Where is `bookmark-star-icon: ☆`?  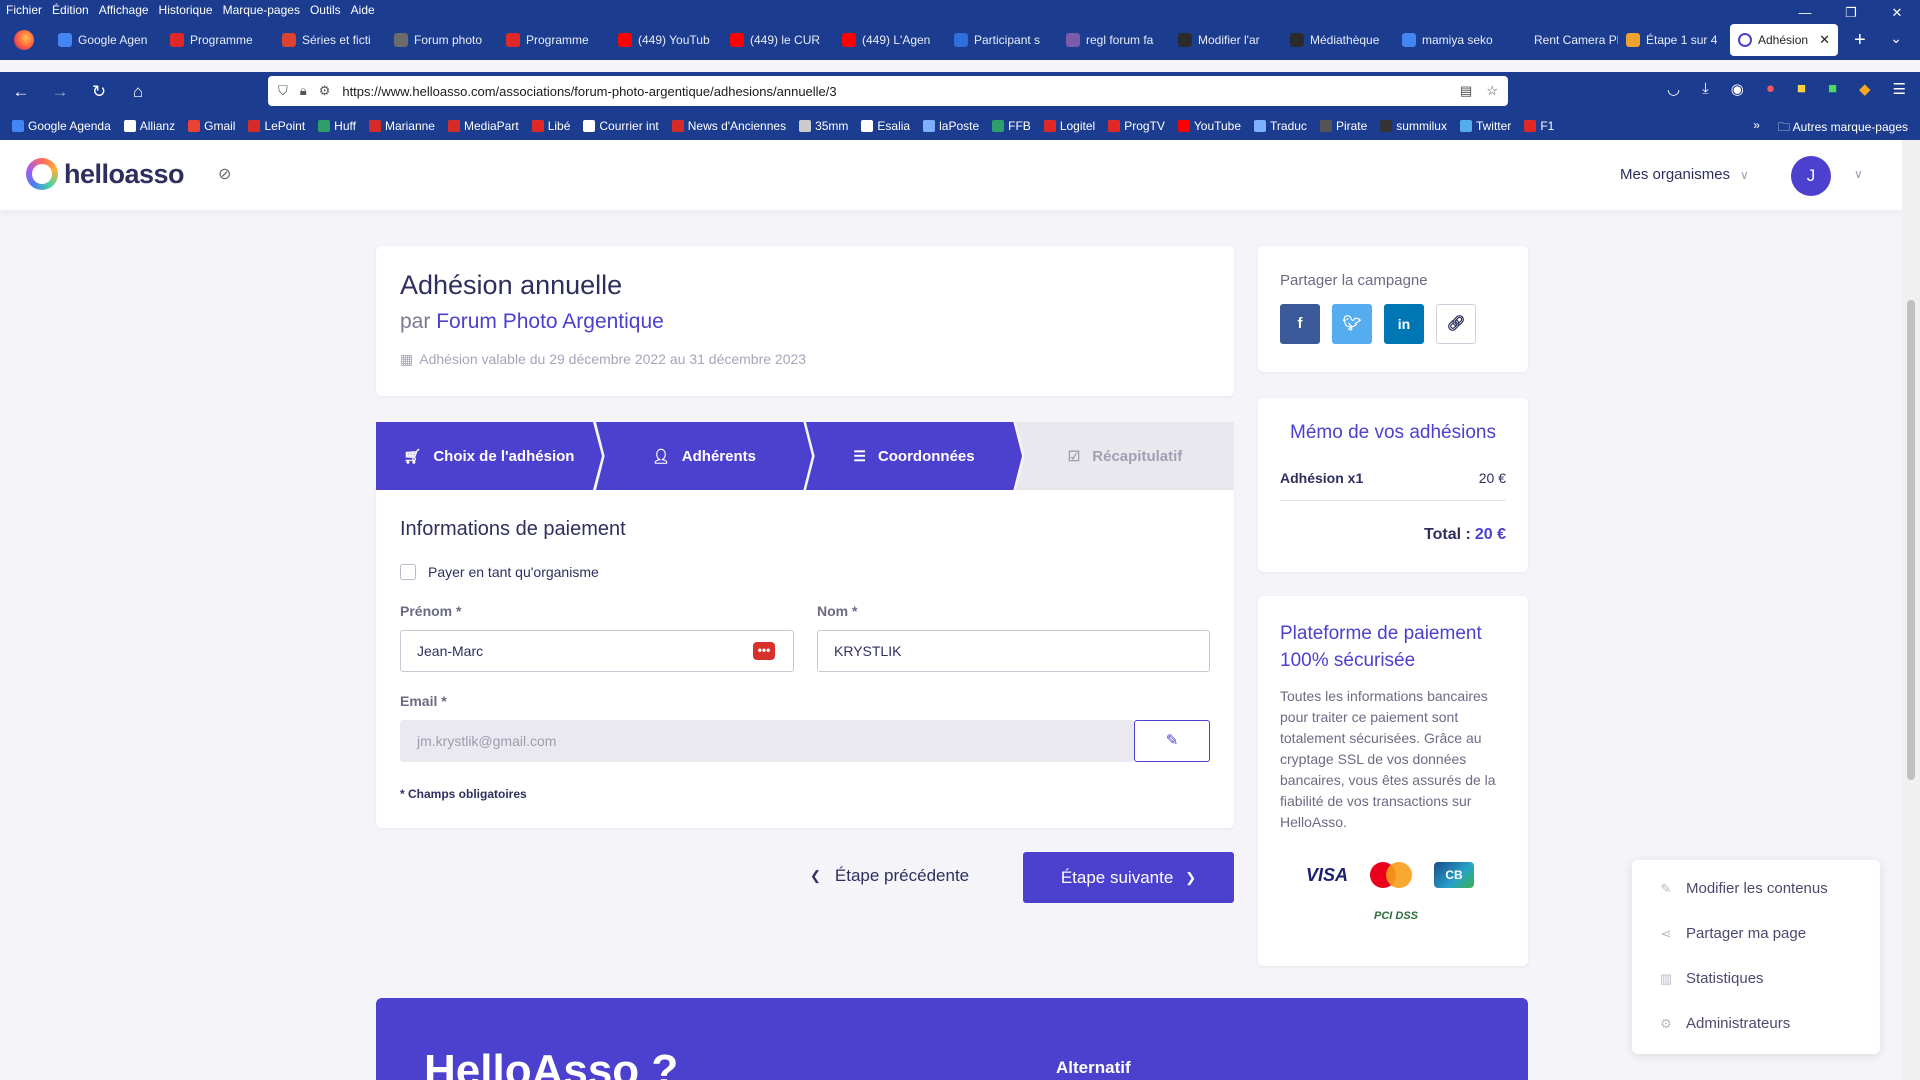 bookmark-star-icon: ☆ is located at coordinates (1492, 91).